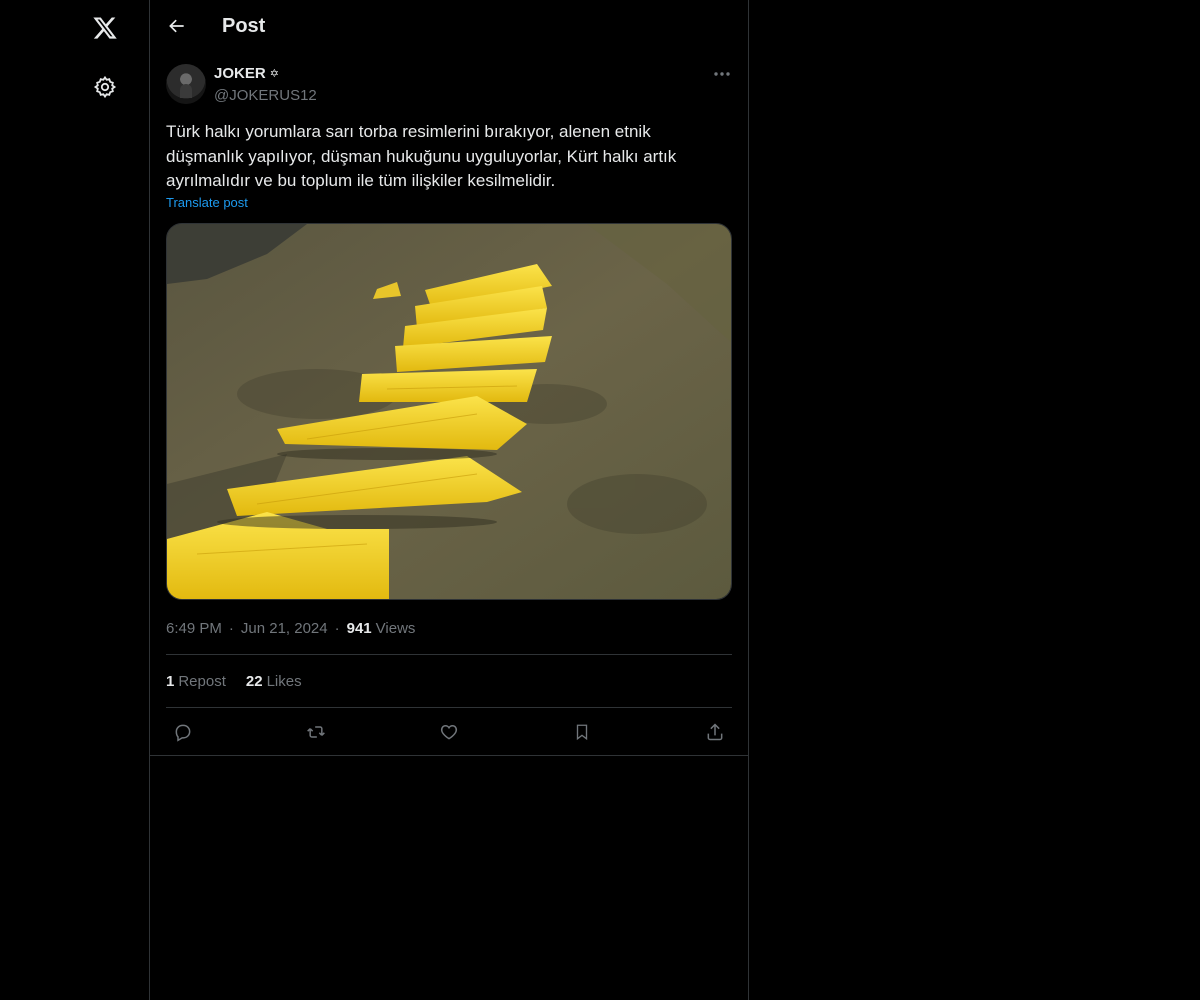  I want to click on reposts-label: Repost, so click(202, 681).